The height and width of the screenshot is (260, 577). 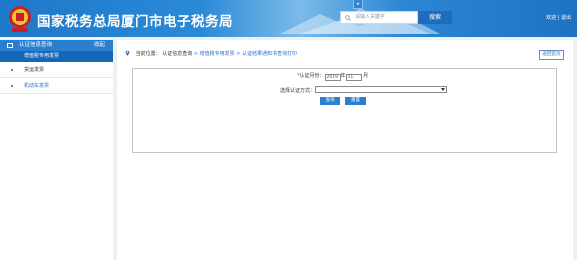 I want to click on search-button: 搜索, so click(x=435, y=17).